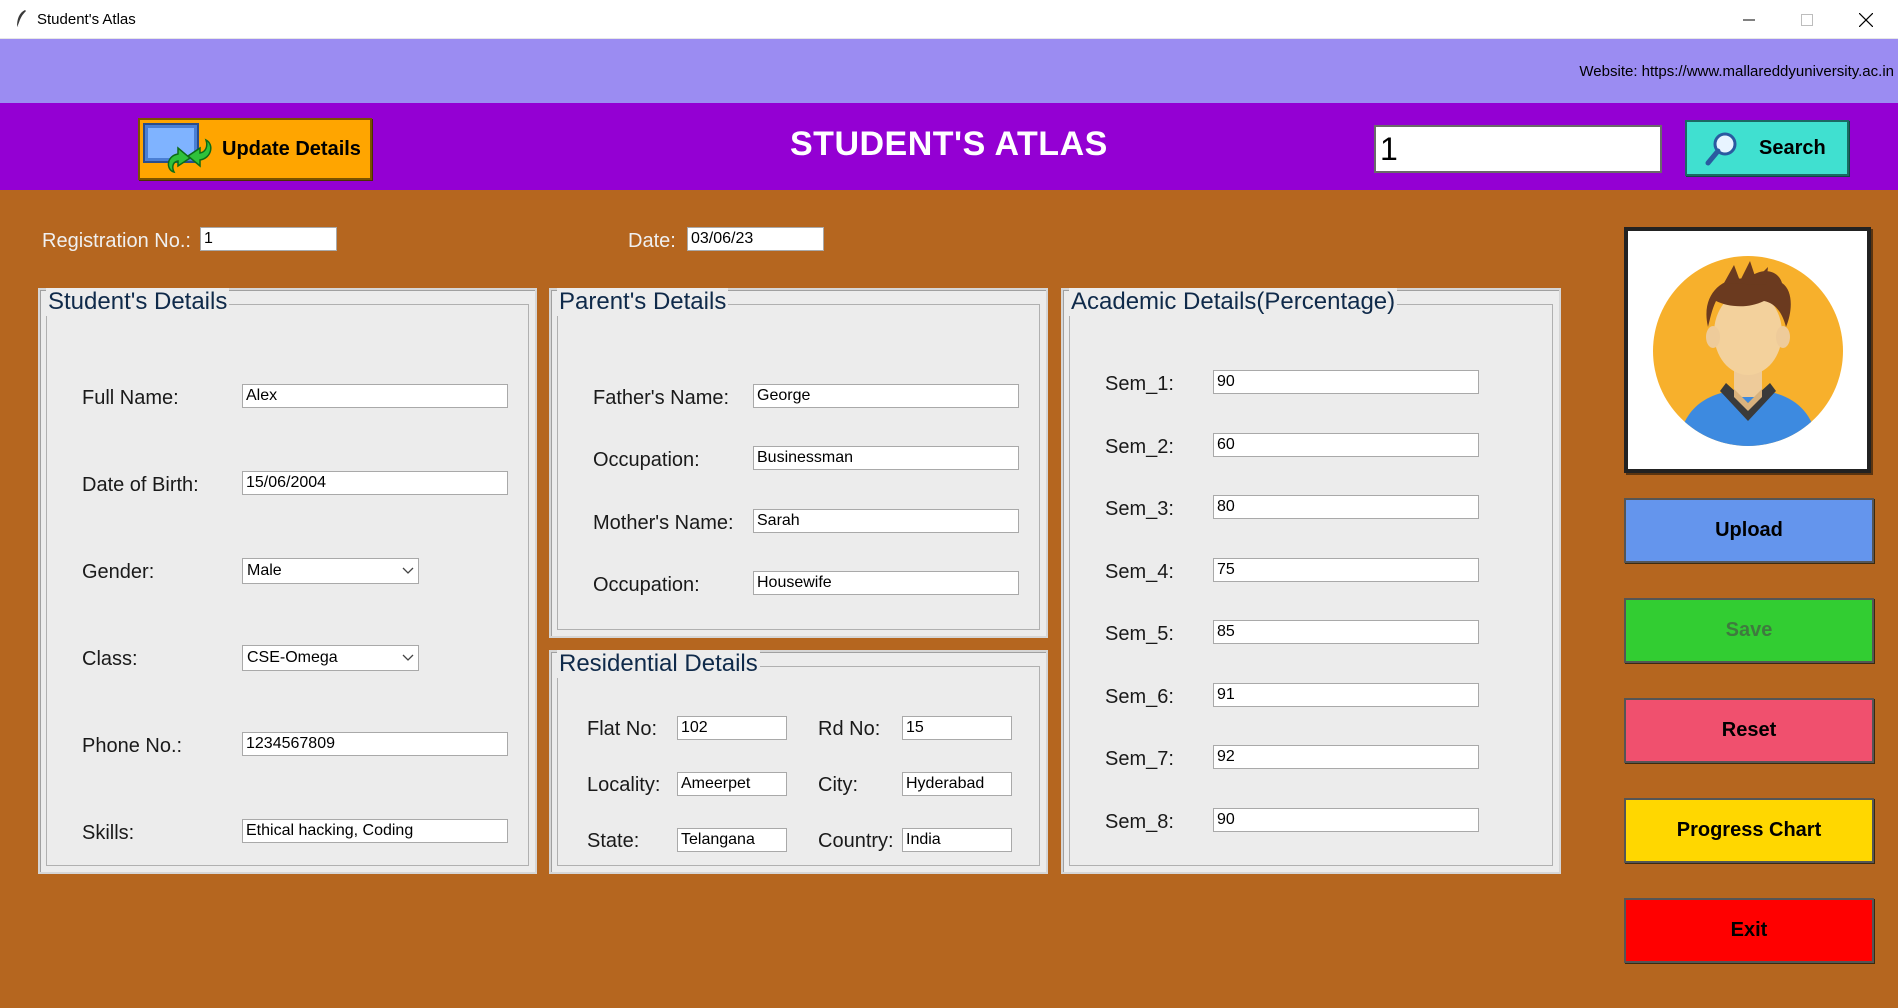 This screenshot has height=1008, width=1898. Describe the element at coordinates (613, 841) in the screenshot. I see `state-label: State:` at that location.